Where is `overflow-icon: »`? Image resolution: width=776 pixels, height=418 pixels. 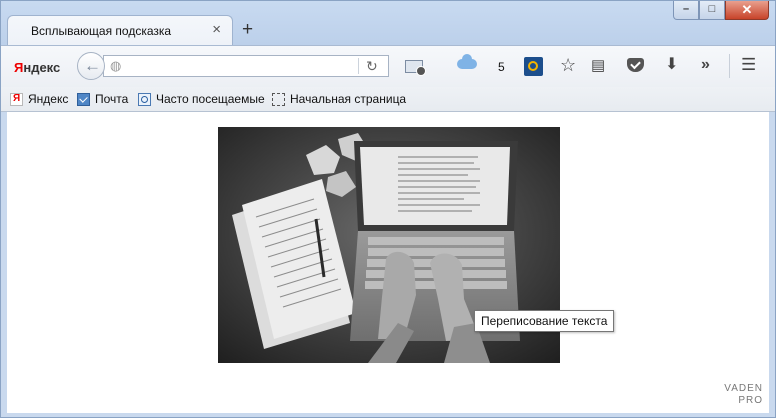
overflow-icon: » is located at coordinates (705, 65).